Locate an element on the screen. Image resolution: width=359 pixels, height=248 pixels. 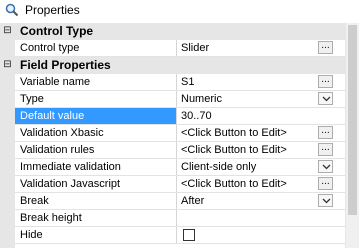
property-value: 30..70 is located at coordinates (248, 116).